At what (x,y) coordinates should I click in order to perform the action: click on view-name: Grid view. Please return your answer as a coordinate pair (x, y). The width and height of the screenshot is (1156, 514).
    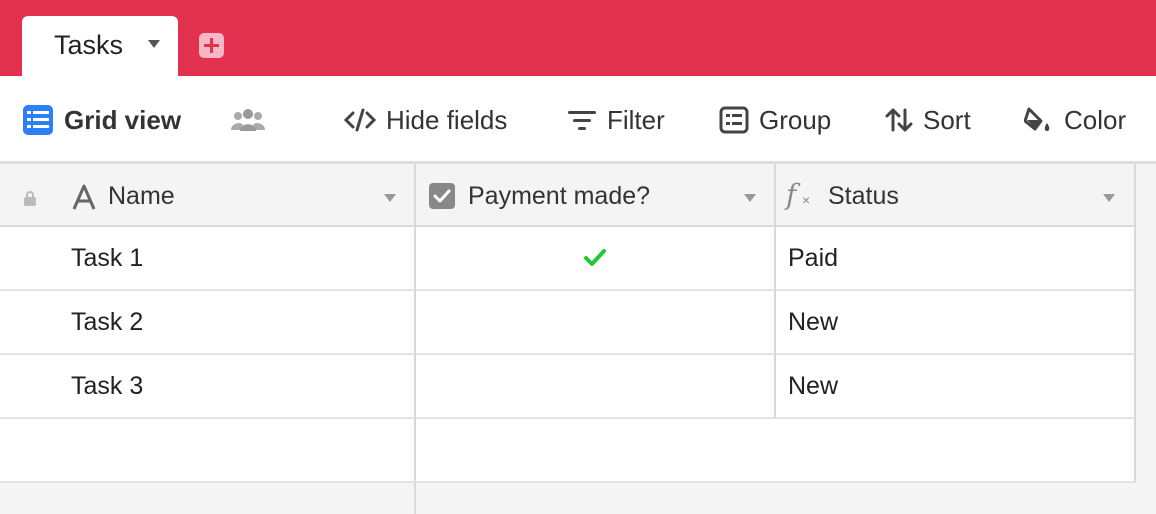
    Looking at the image, I should click on (123, 119).